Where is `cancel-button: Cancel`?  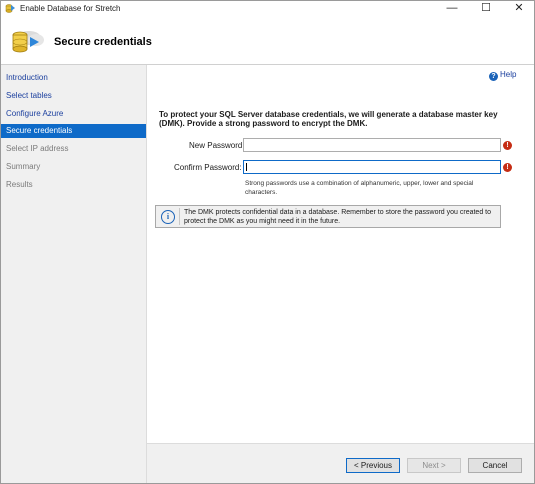
cancel-button: Cancel is located at coordinates (495, 465).